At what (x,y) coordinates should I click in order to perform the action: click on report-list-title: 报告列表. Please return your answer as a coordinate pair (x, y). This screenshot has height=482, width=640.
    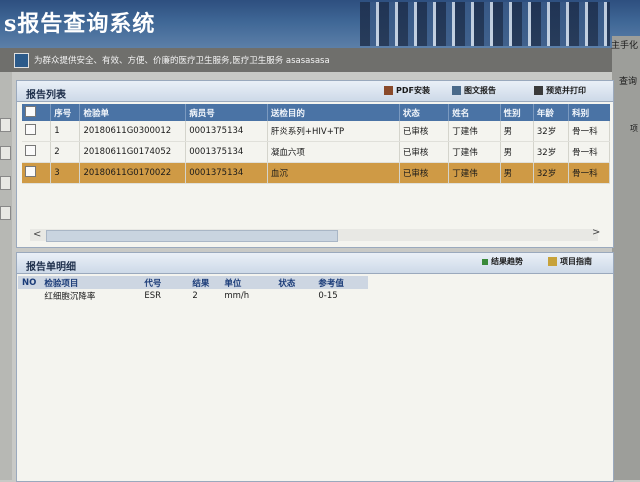
    Looking at the image, I should click on (46, 95).